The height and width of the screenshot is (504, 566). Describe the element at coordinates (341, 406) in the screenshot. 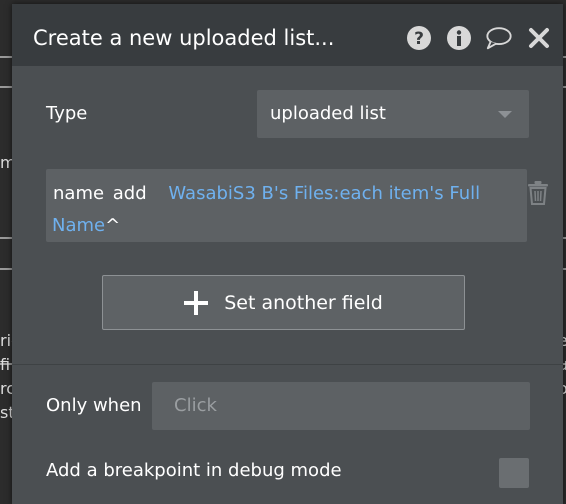

I see `only-when-condition-input: Click` at that location.